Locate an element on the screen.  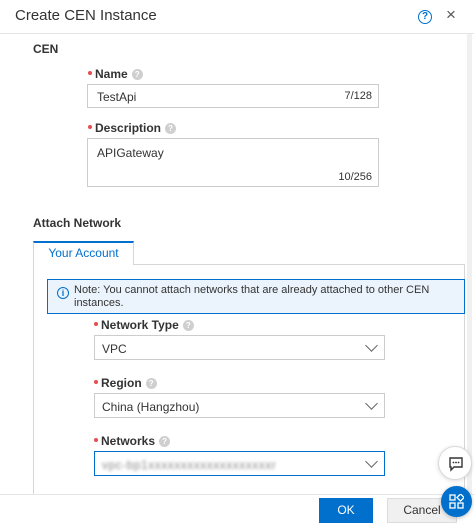
info-icon: i is located at coordinates (63, 293).